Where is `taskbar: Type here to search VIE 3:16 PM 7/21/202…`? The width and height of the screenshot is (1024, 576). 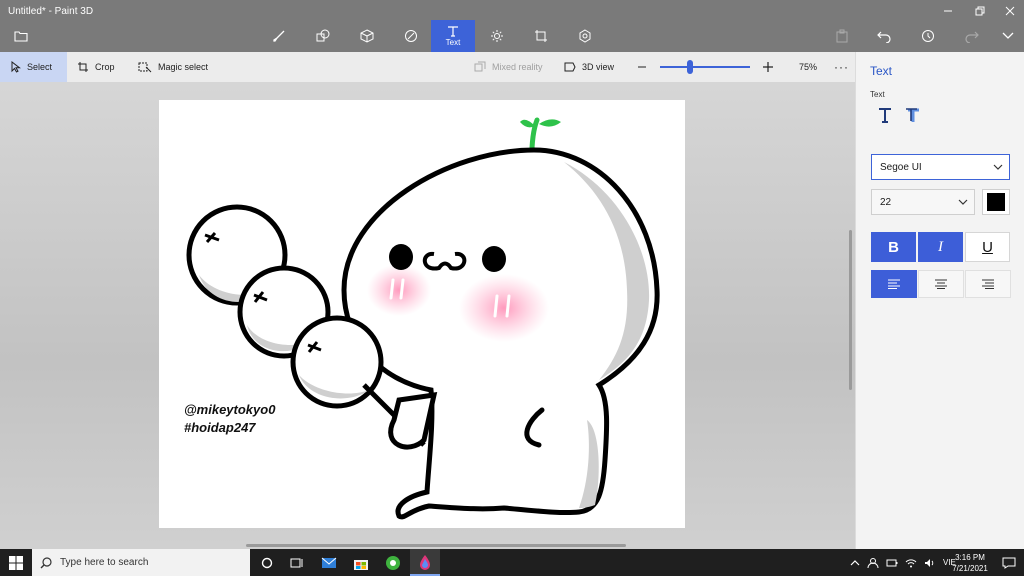 taskbar: Type here to search VIE 3:16 PM 7/21/202… is located at coordinates (512, 562).